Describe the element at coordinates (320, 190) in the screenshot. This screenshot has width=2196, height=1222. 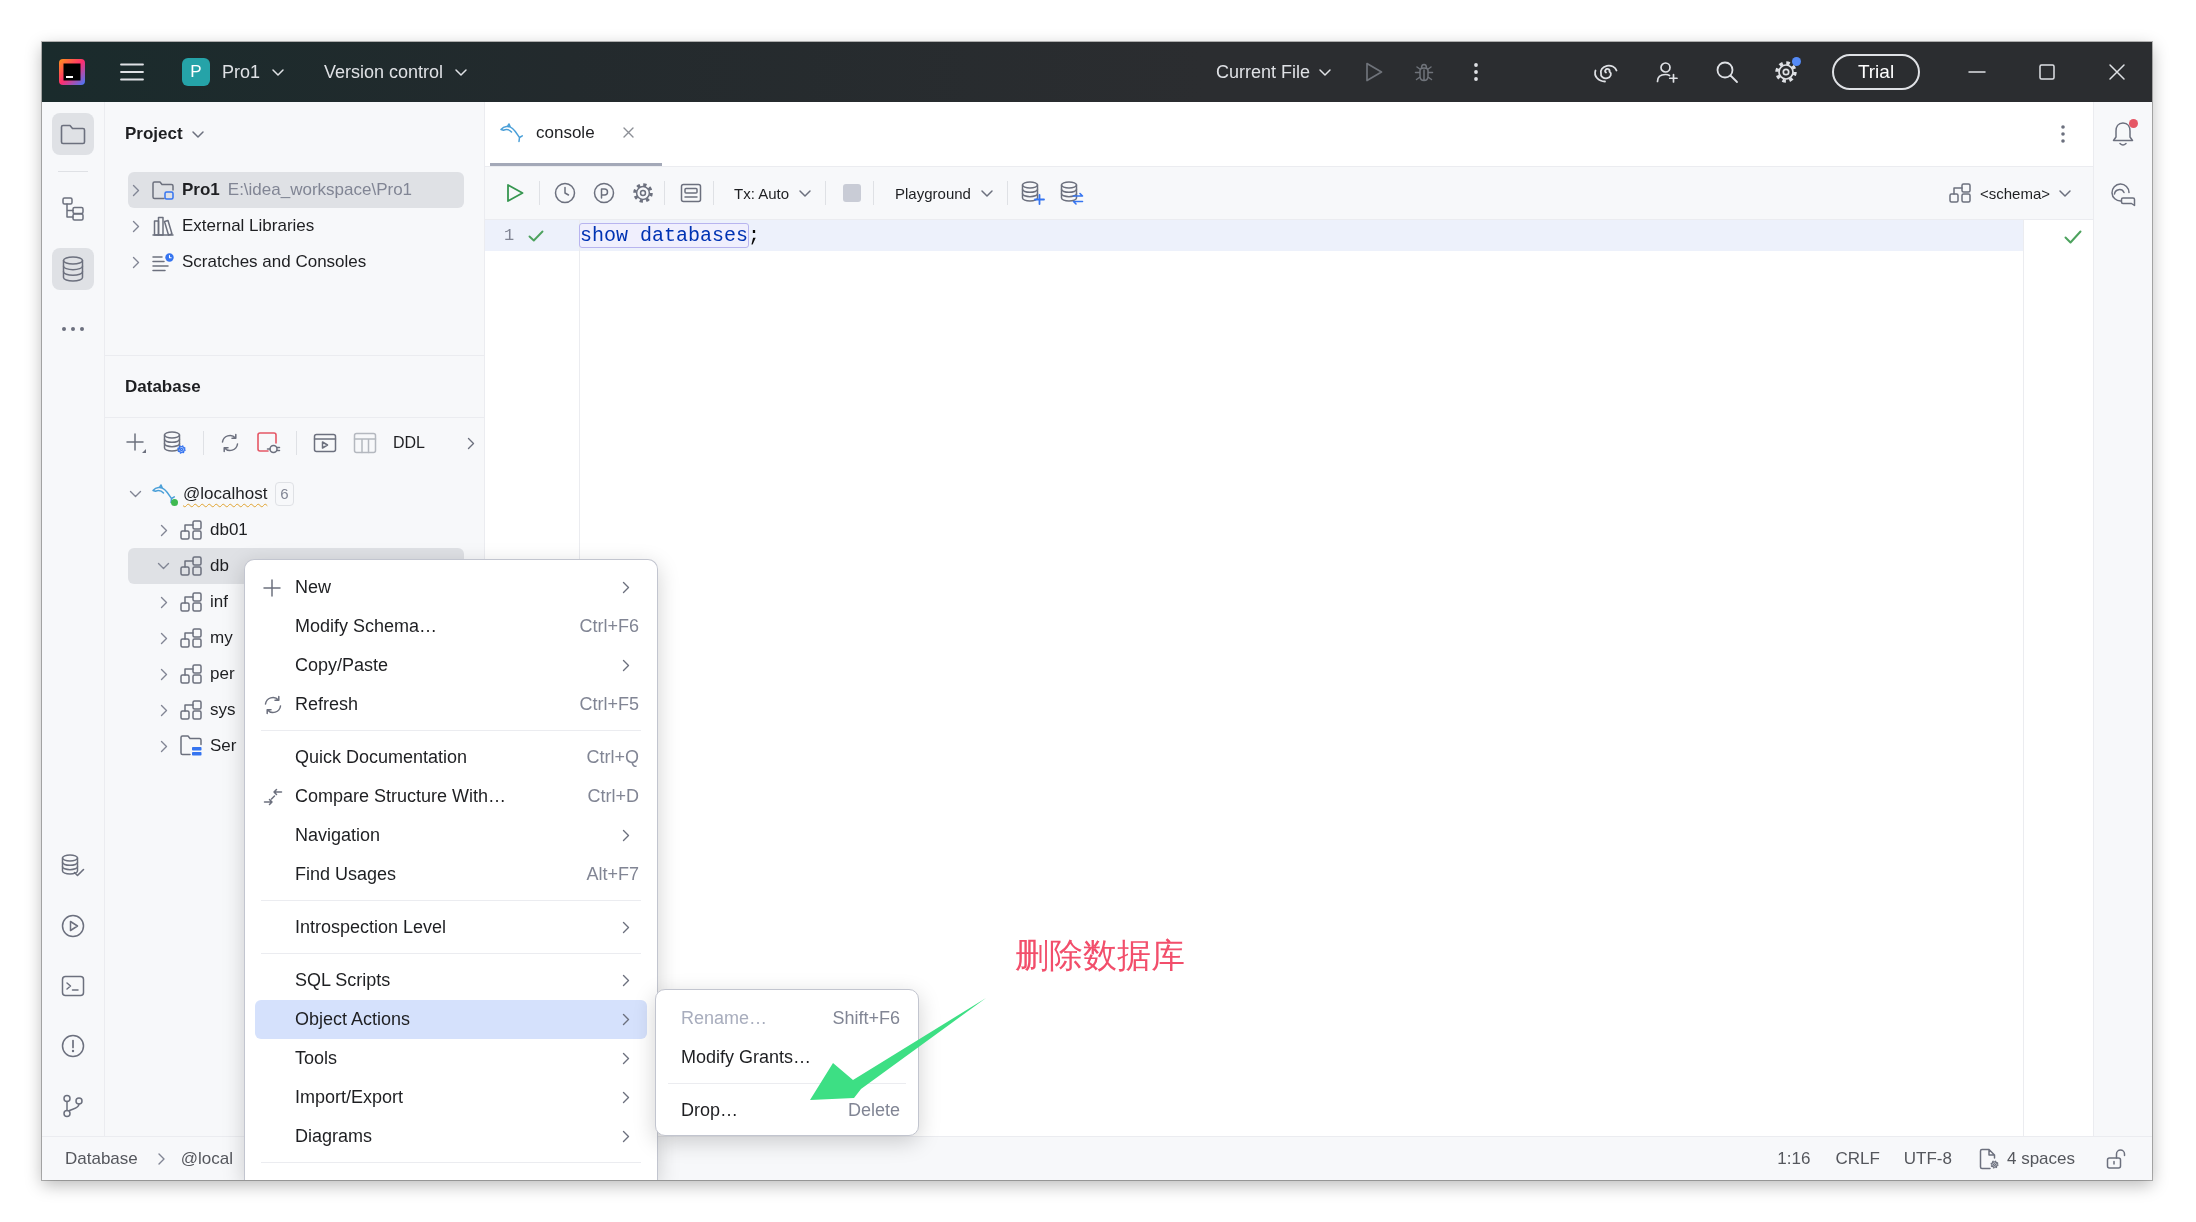
I see `module-path: E:\idea_workspace\Pro1` at that location.